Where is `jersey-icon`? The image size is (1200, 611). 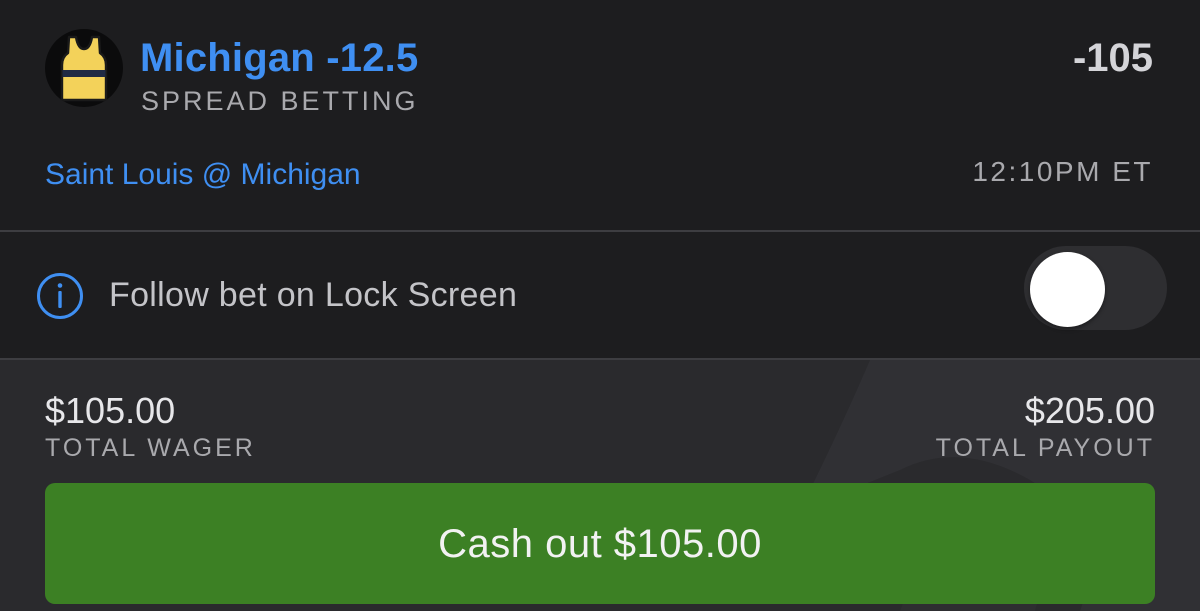
jersey-icon is located at coordinates (84, 68).